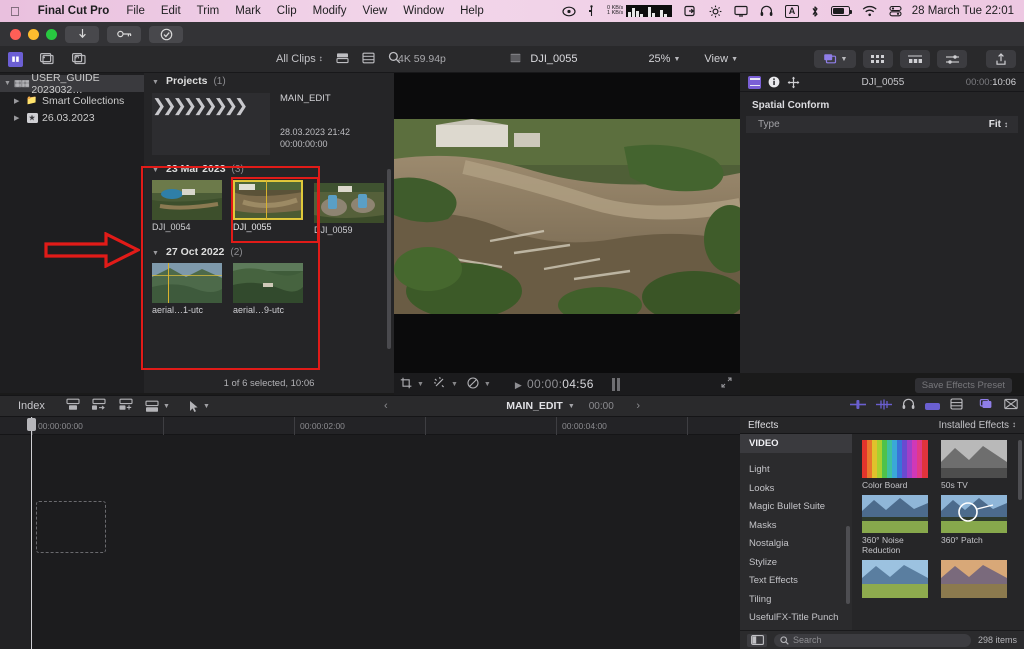 This screenshot has height=649, width=1024. What do you see at coordinates (774, 82) in the screenshot?
I see `info-inspector-icon` at bounding box center [774, 82].